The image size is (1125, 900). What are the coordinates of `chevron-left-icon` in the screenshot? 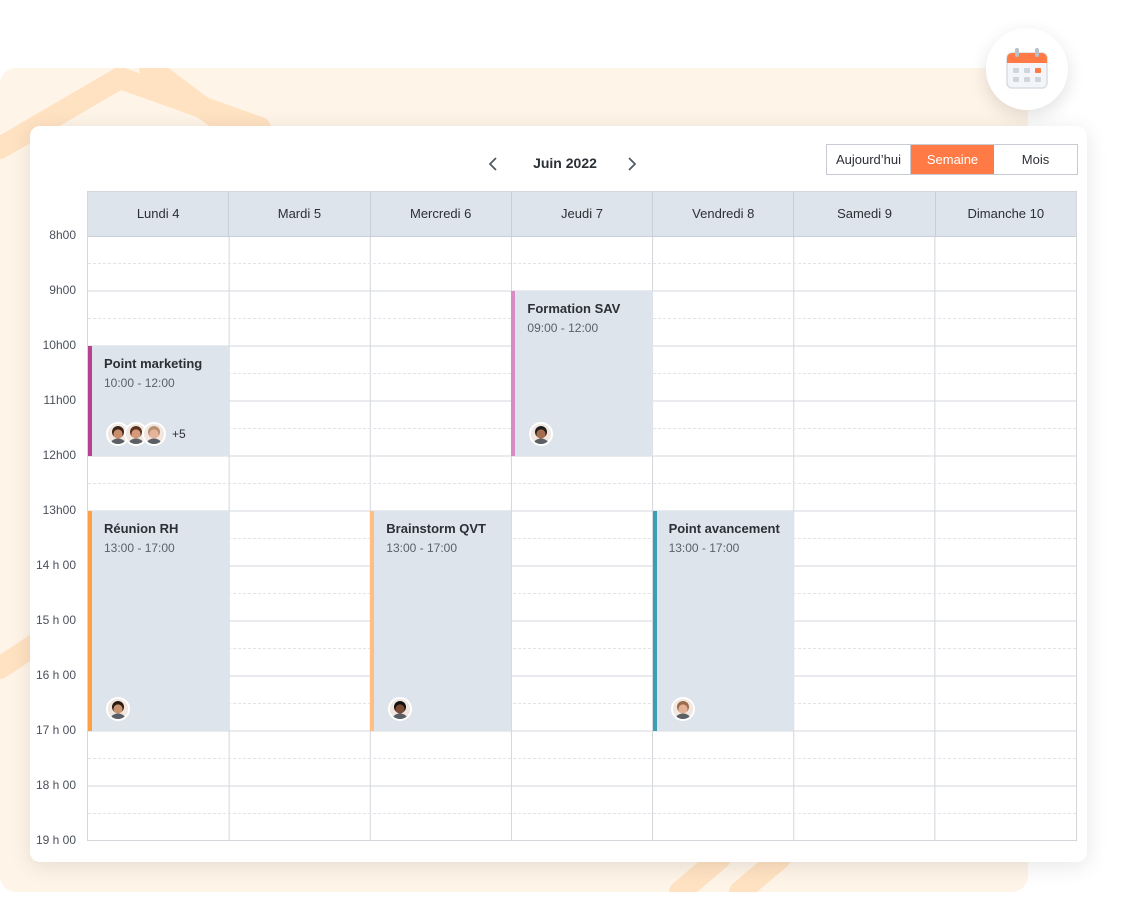 It's located at (492, 164).